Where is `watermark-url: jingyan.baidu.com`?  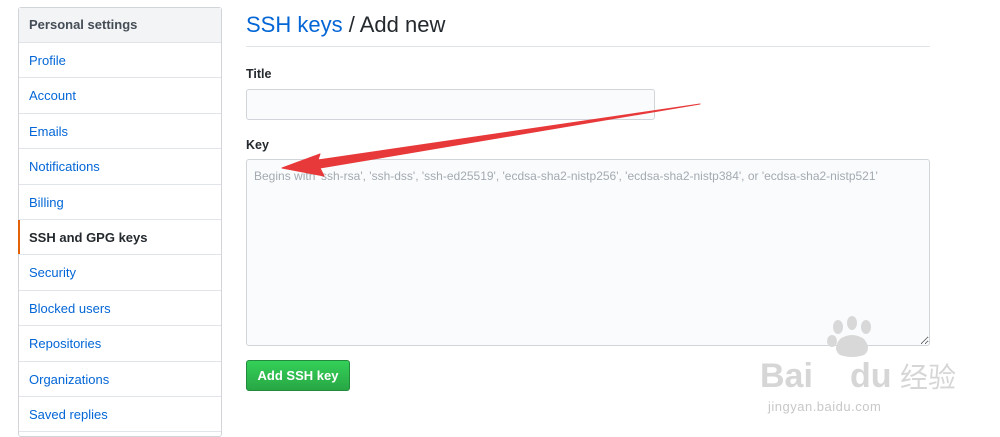
watermark-url: jingyan.baidu.com is located at coordinates (825, 406).